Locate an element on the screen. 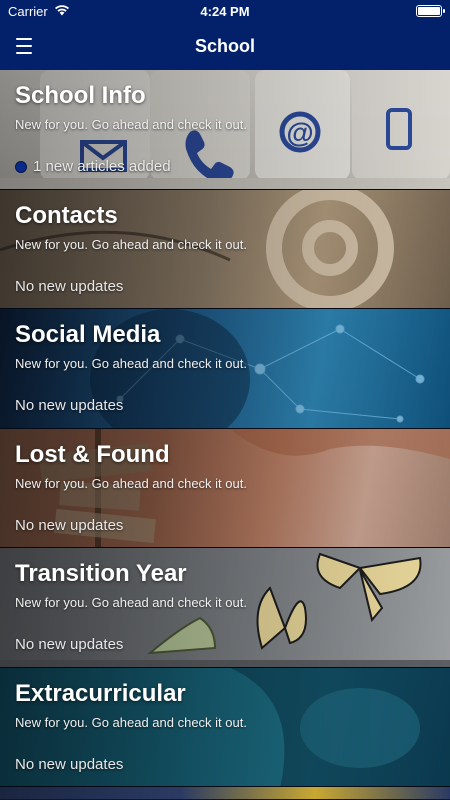  battery-icon is located at coordinates (430, 11).